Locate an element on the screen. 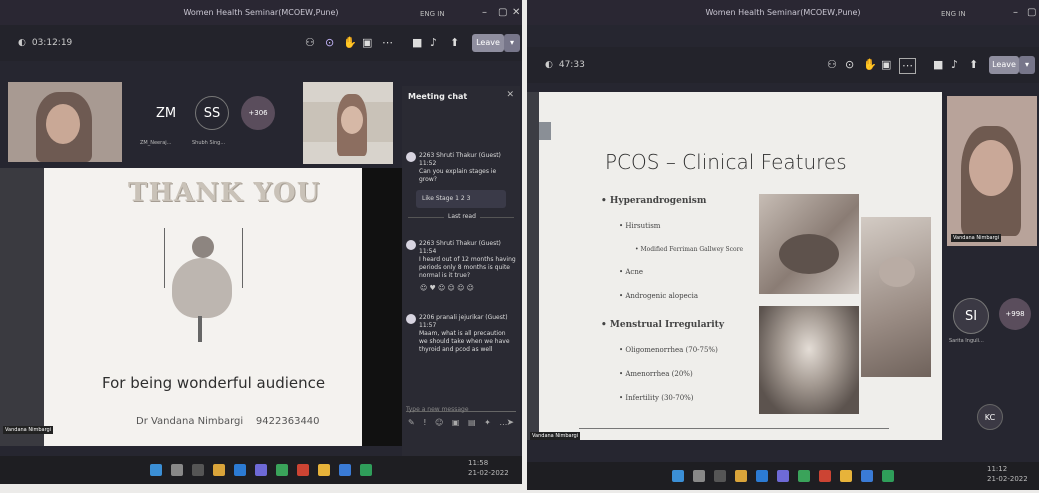 This screenshot has width=1039, height=493. bullet-item: • Oligomenorrhea (70-75%) is located at coordinates (668, 350).